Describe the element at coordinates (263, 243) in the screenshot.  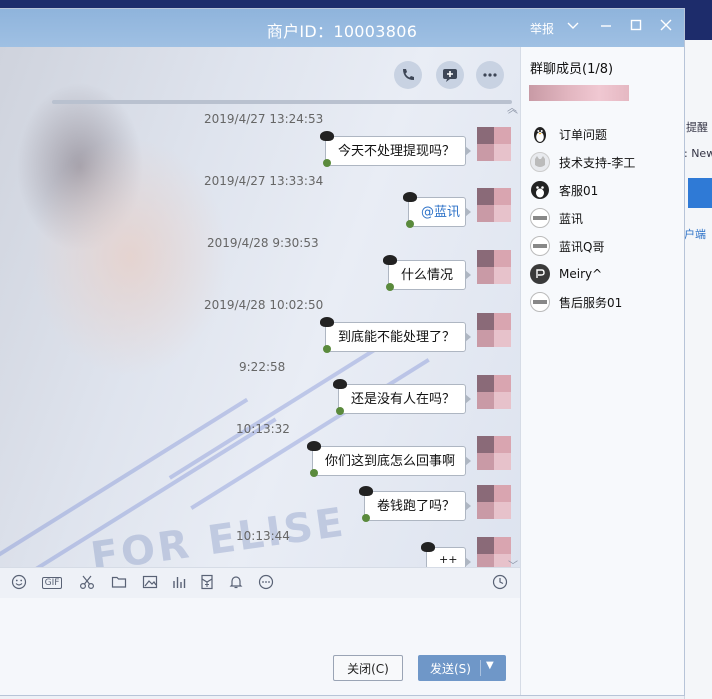
I see `message-timestamp: 2019/4/28 9:30:53` at that location.